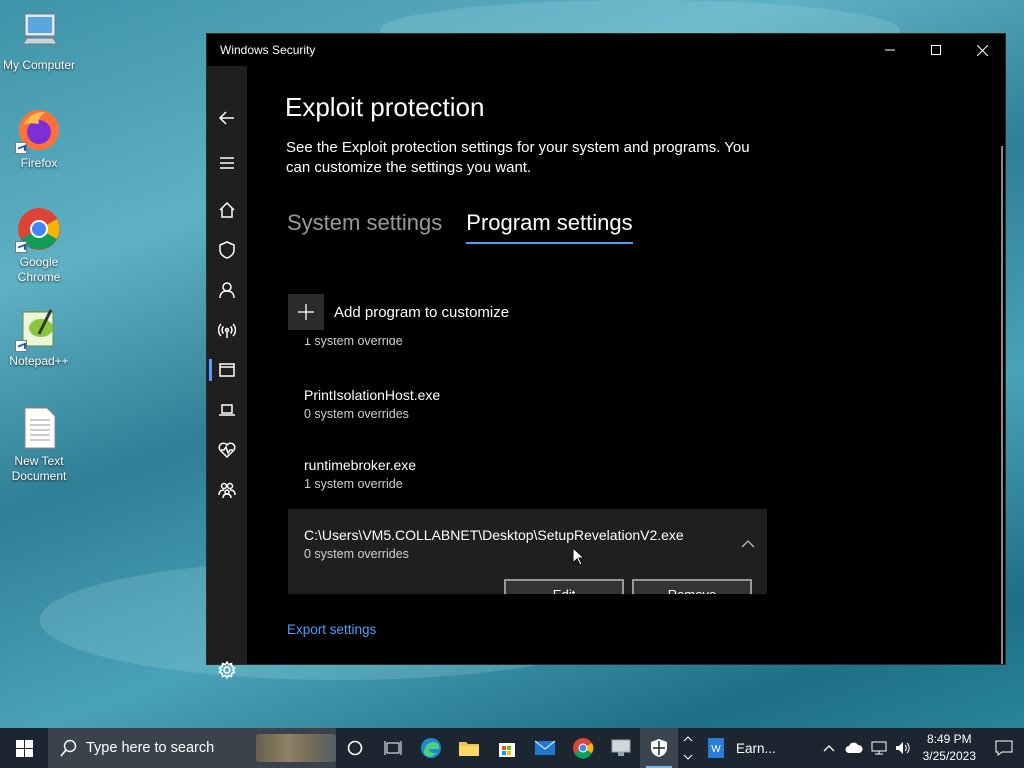  I want to click on desktop-icon-notepad-plus-plus: Notepad++, so click(39, 336).